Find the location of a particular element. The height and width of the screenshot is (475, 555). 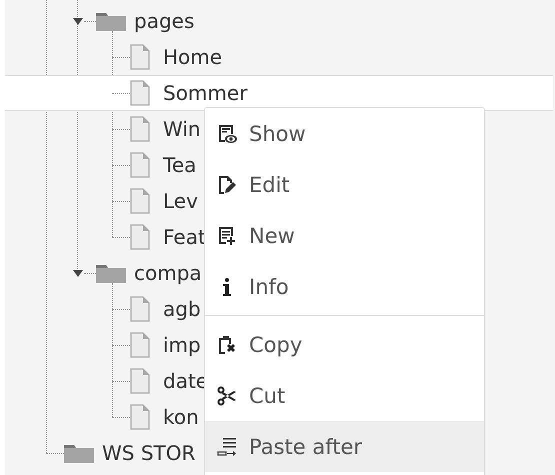

tree-item-label: compa is located at coordinates (168, 273).